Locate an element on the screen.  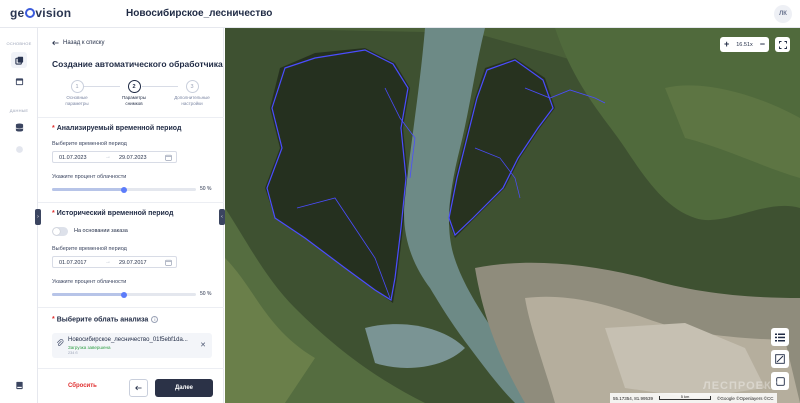
step-1: 1 Основные параметры is located at coordinates (77, 93).